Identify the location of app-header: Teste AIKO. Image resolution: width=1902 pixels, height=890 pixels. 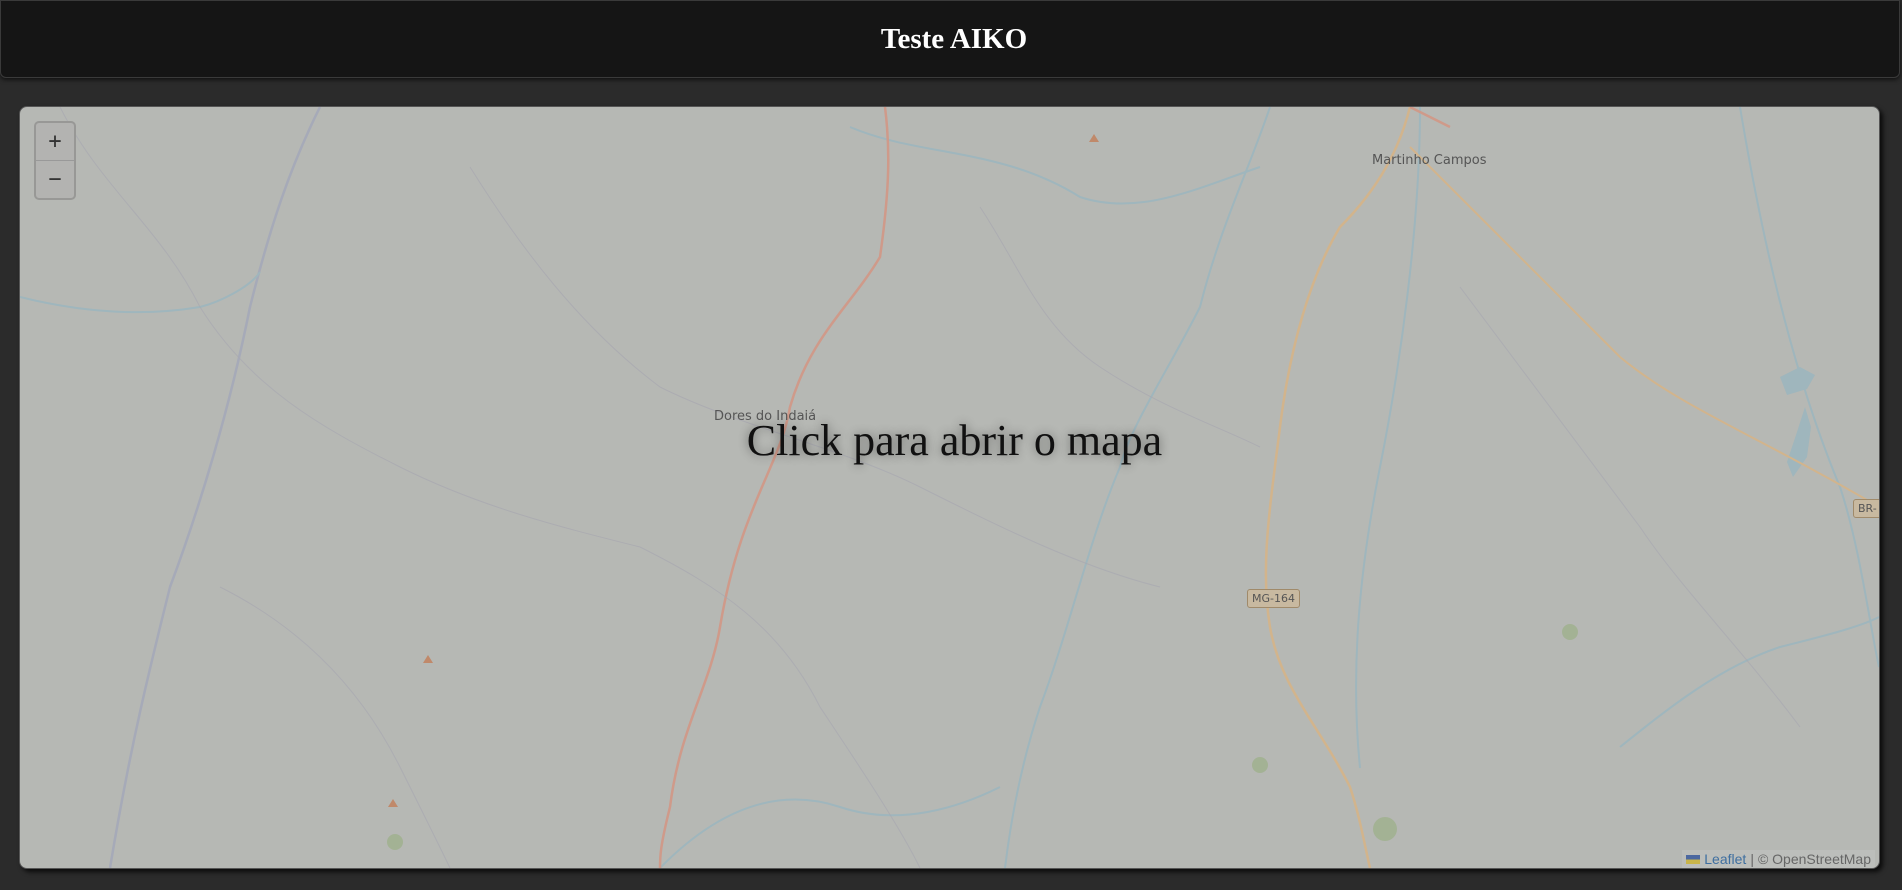
(950, 39).